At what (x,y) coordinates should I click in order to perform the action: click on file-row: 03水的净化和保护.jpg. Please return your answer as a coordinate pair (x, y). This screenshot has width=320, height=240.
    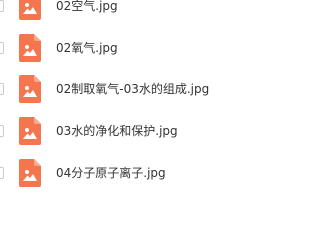
    Looking at the image, I should click on (150, 132).